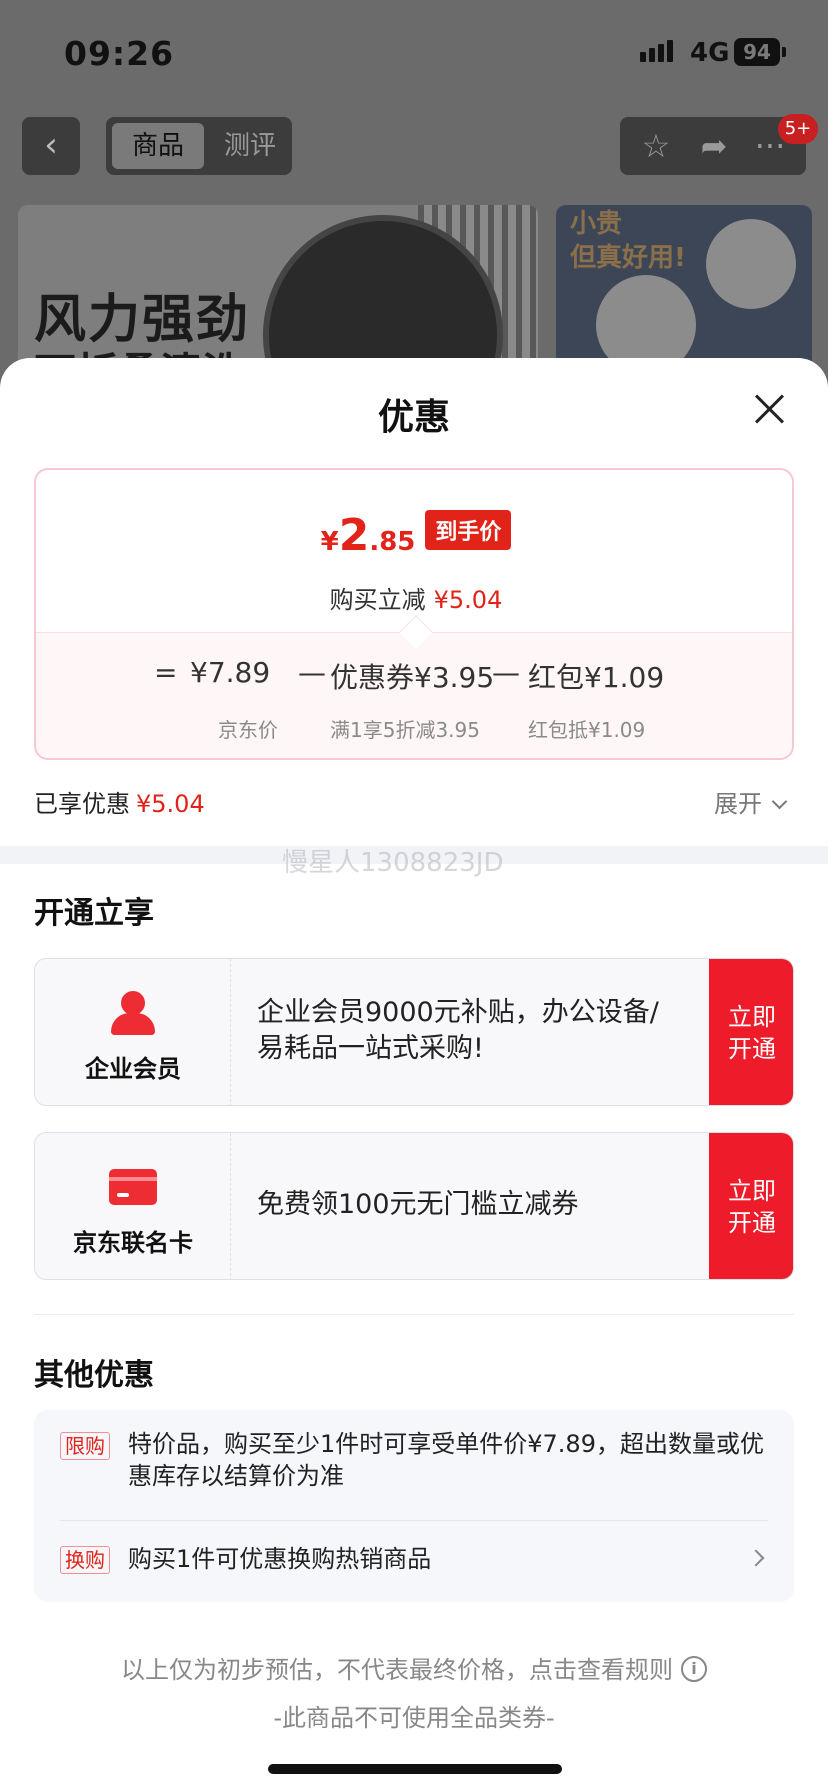 This screenshot has height=1792, width=828. Describe the element at coordinates (628, 258) in the screenshot. I see `side-banner-line-2: 但真好用!` at that location.